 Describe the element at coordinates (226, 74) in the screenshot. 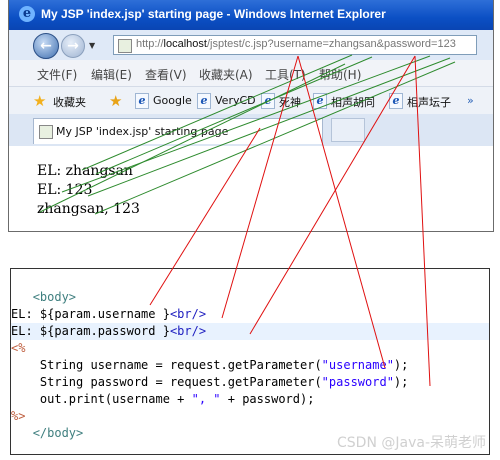

I see `menu-favorites: 收藏夹(A)` at that location.